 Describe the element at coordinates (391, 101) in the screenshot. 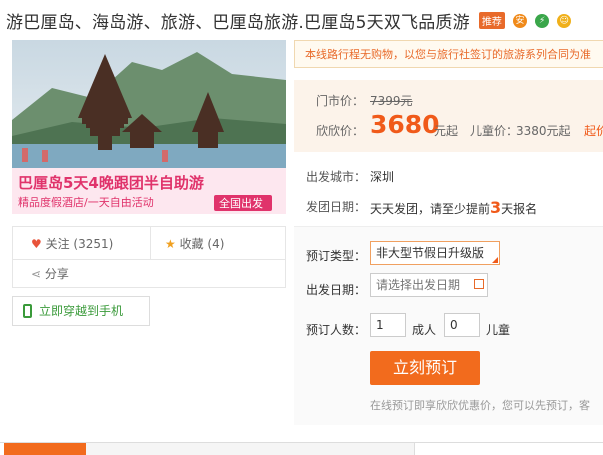

I see `market-price-value: 7399元` at that location.